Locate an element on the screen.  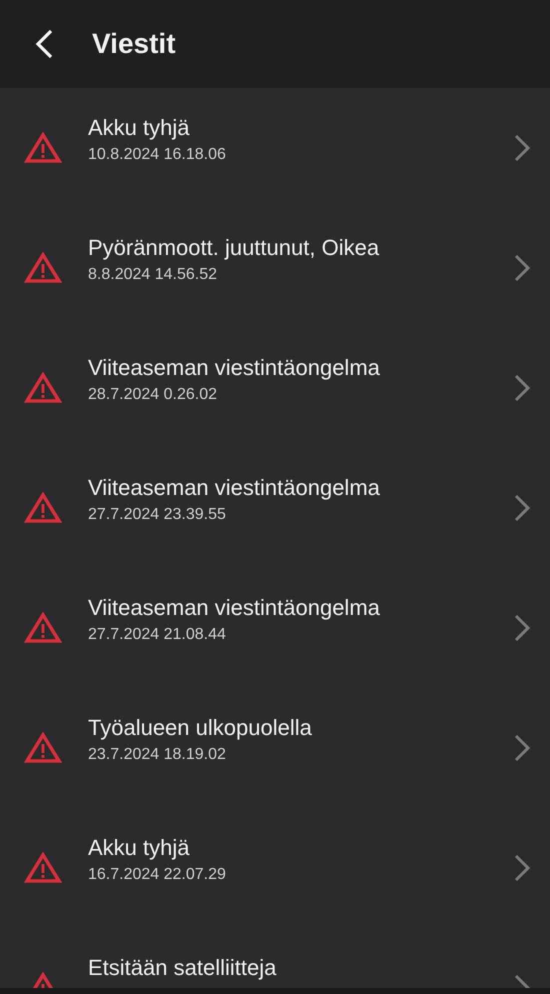
message-item: Etsitään satelliitteja is located at coordinates (275, 958).